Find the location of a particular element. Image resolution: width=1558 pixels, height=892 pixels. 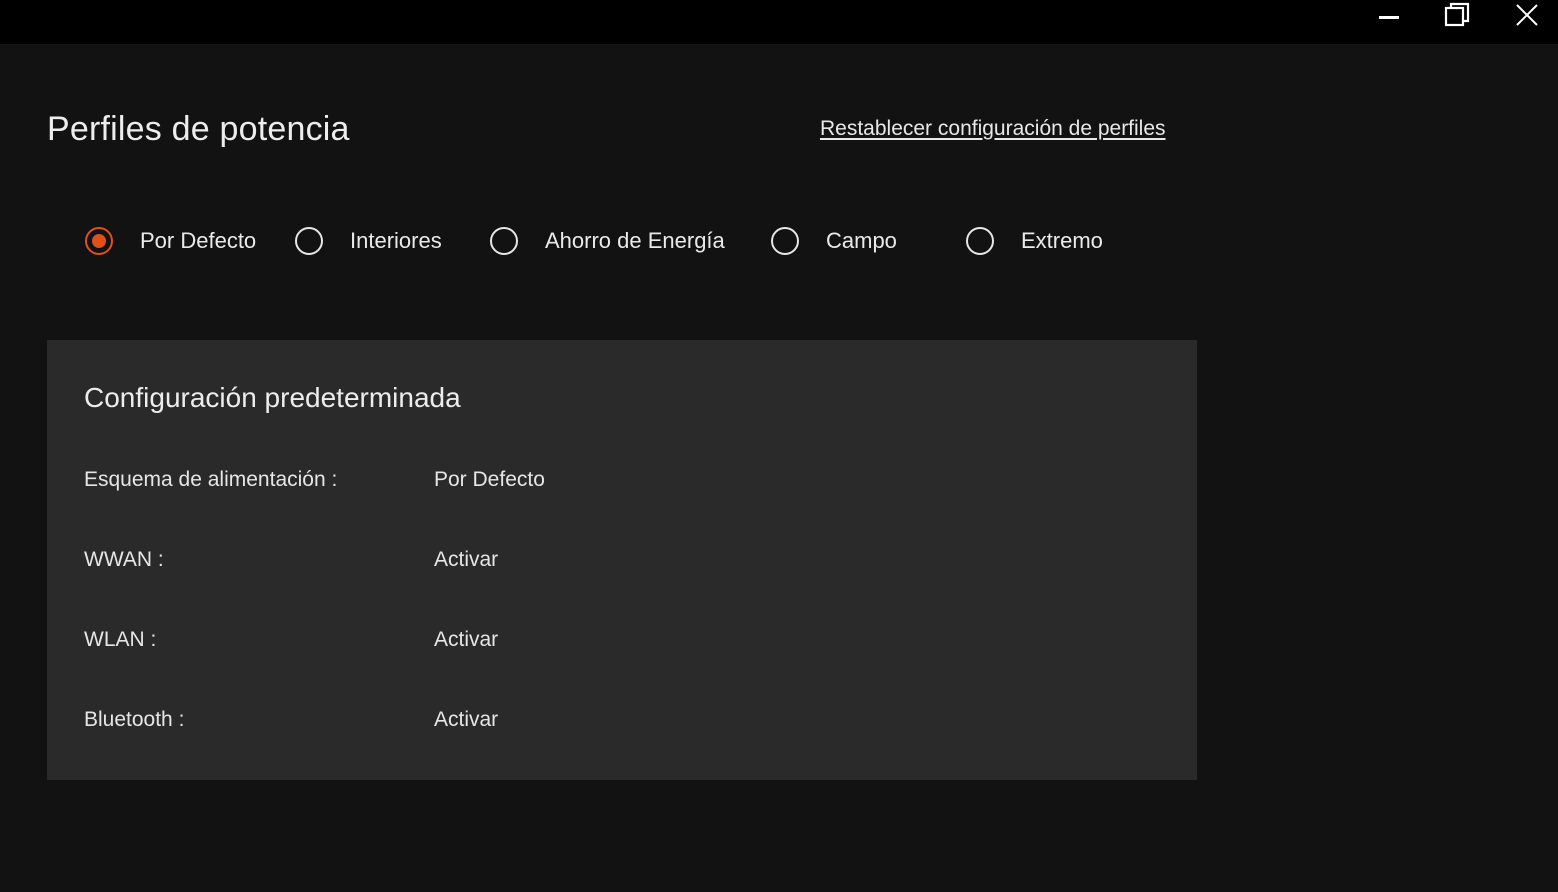

radio-selected-dot is located at coordinates (99, 241).